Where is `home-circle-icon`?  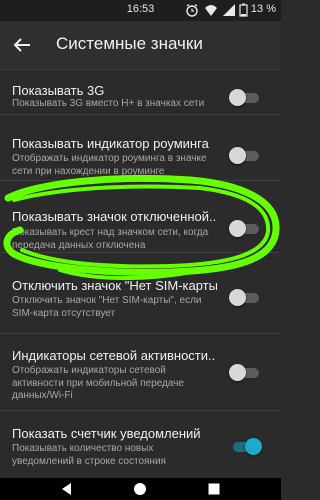 home-circle-icon is located at coordinates (140, 489).